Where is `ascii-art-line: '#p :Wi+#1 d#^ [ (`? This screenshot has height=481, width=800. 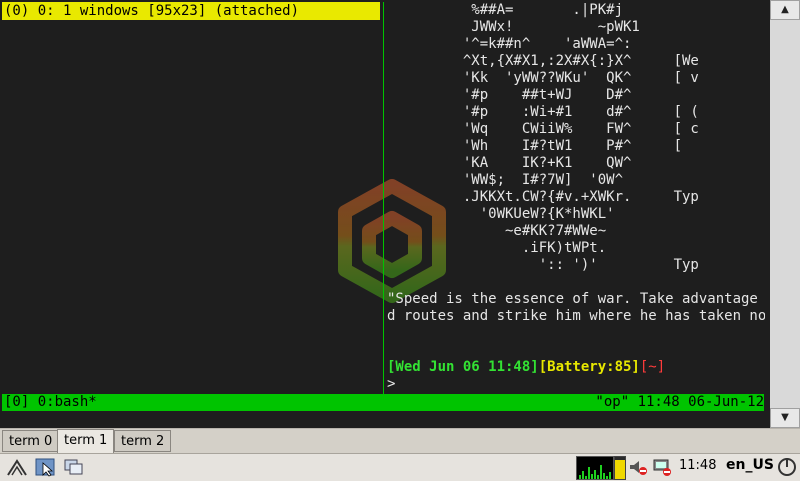 ascii-art-line: '#p :Wi+#1 d#^ [ ( is located at coordinates (543, 112).